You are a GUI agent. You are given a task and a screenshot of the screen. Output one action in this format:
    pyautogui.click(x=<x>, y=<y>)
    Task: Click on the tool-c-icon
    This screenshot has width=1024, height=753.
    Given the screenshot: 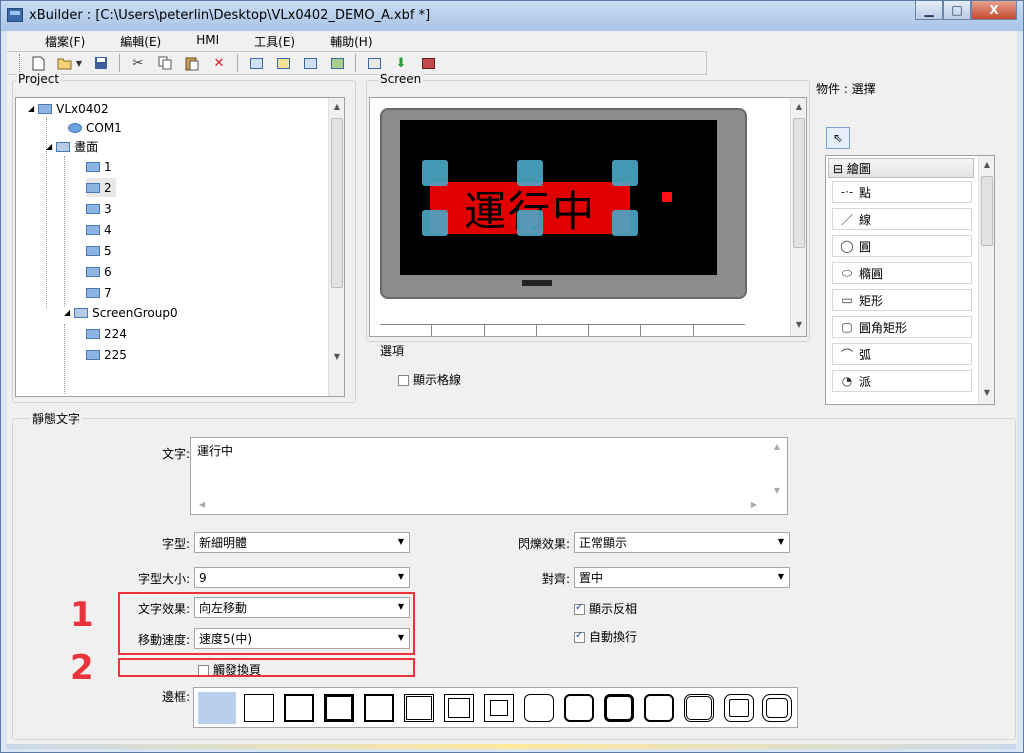 What is the action you would take?
    pyautogui.click(x=310, y=63)
    